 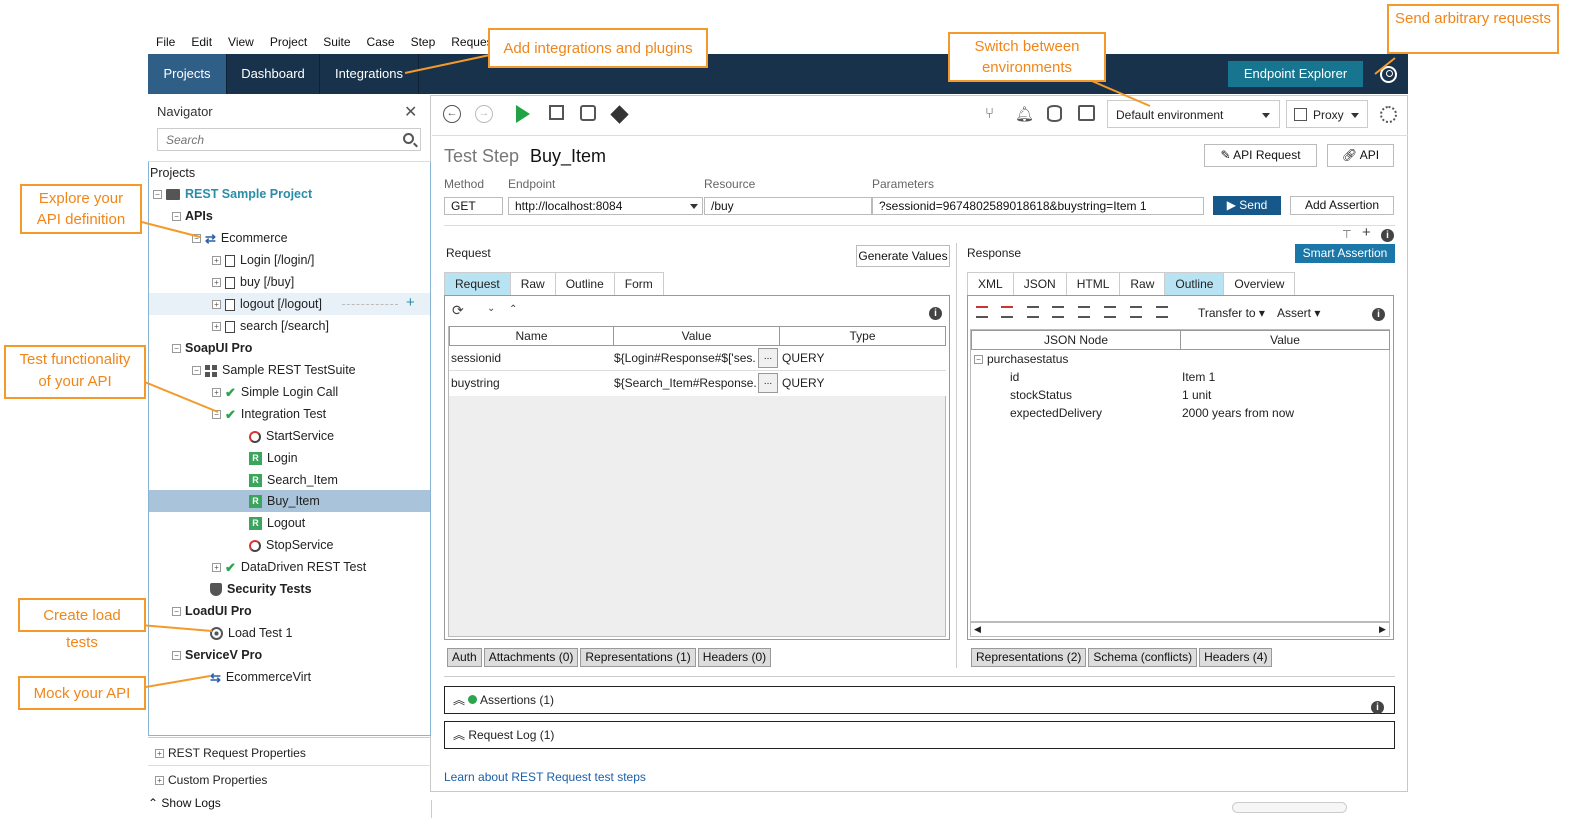 What do you see at coordinates (1027, 57) in the screenshot?
I see `callout-environments: Switch between environments` at bounding box center [1027, 57].